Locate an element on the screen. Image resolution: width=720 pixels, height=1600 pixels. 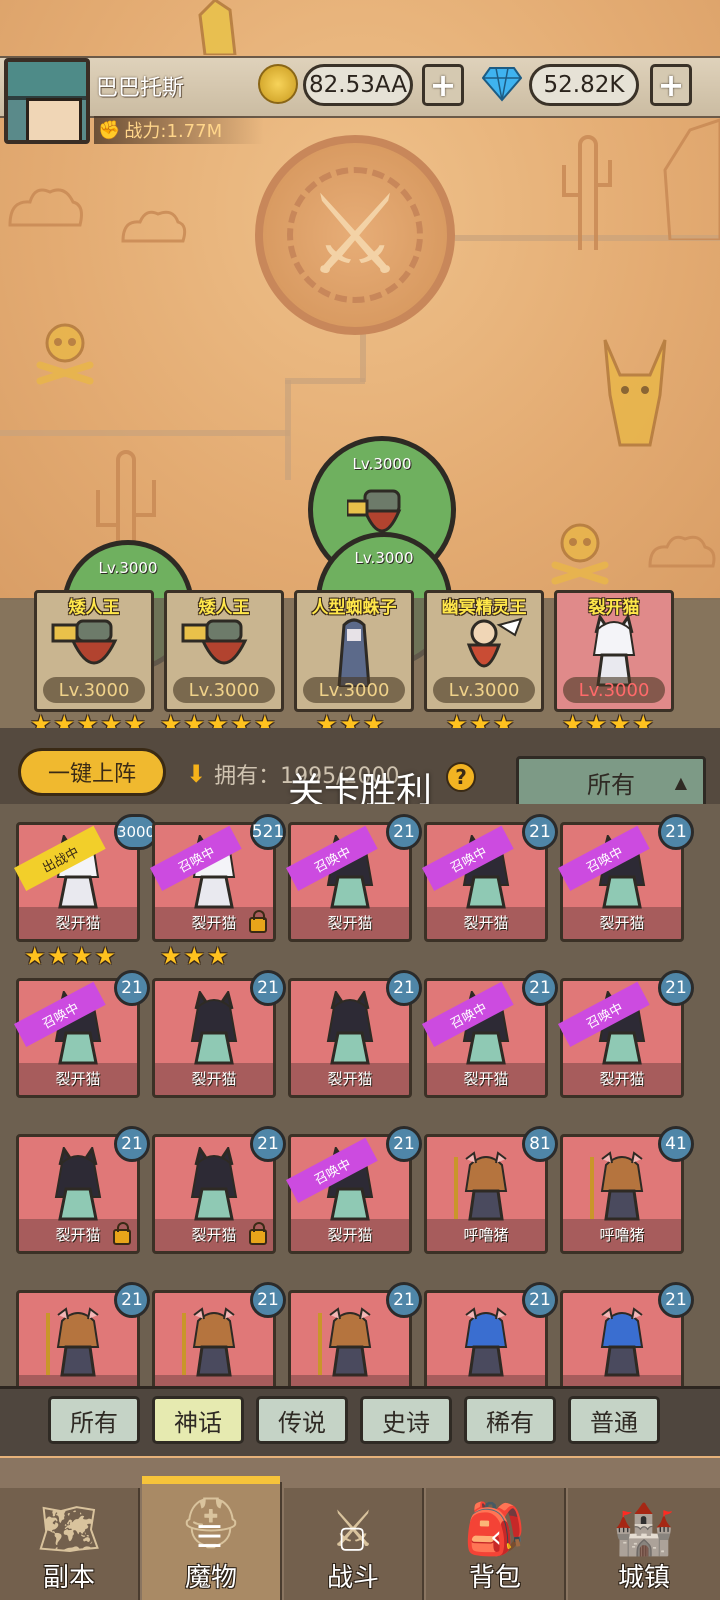
beast-statue-icon is located at coordinates (635, 393).